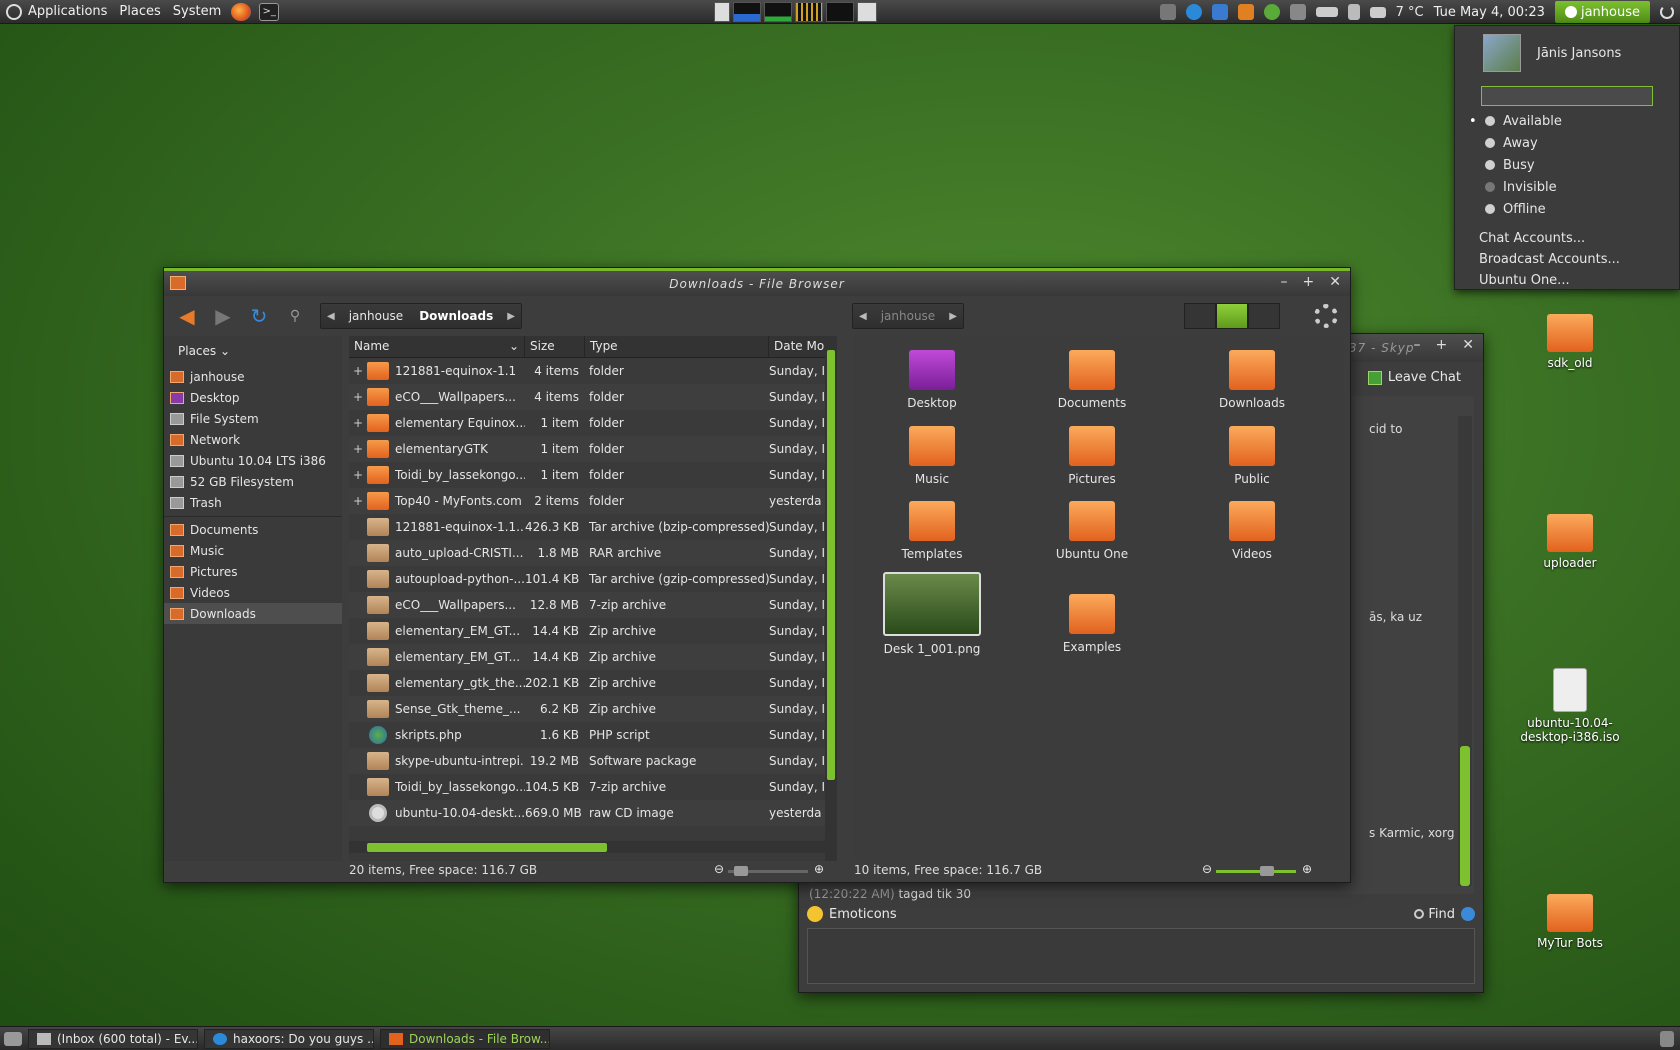 This screenshot has width=1680, height=1050. What do you see at coordinates (953, 316) in the screenshot?
I see `breadcrumb-forward-icon: ▶` at bounding box center [953, 316].